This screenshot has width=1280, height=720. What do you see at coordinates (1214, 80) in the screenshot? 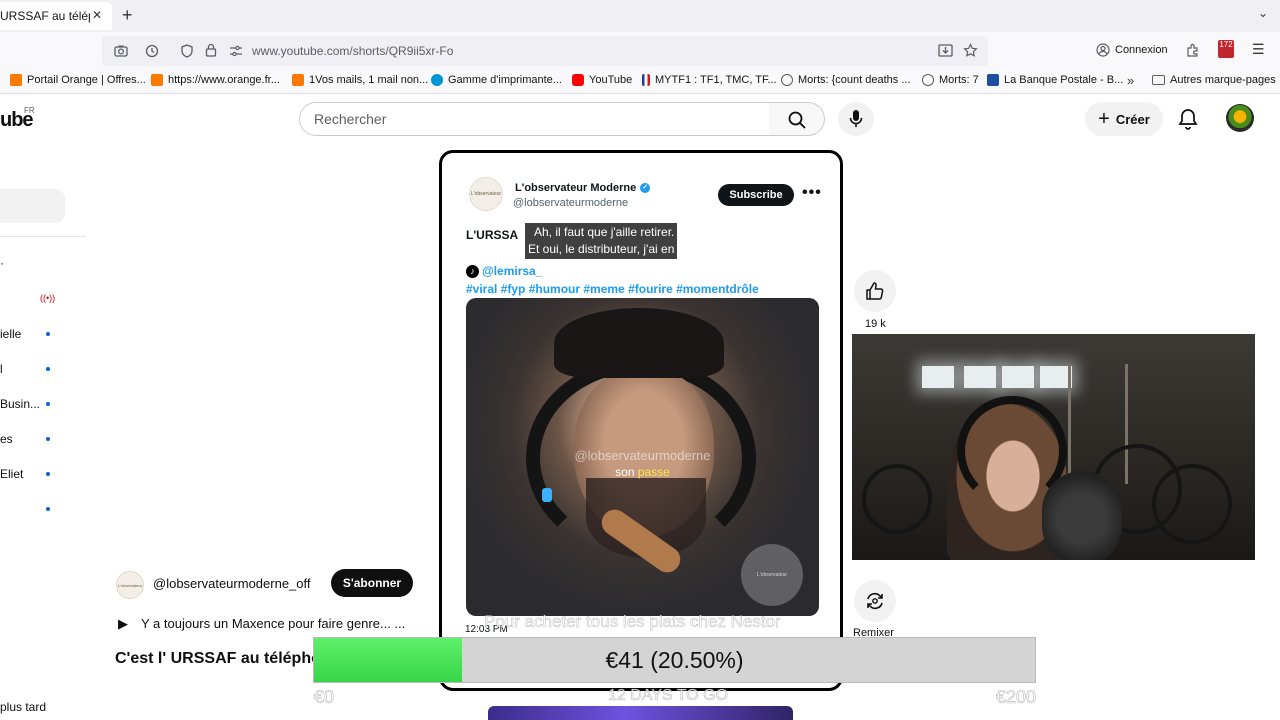
I see `other-bookmarks-folder: Autres marque-pages` at bounding box center [1214, 80].